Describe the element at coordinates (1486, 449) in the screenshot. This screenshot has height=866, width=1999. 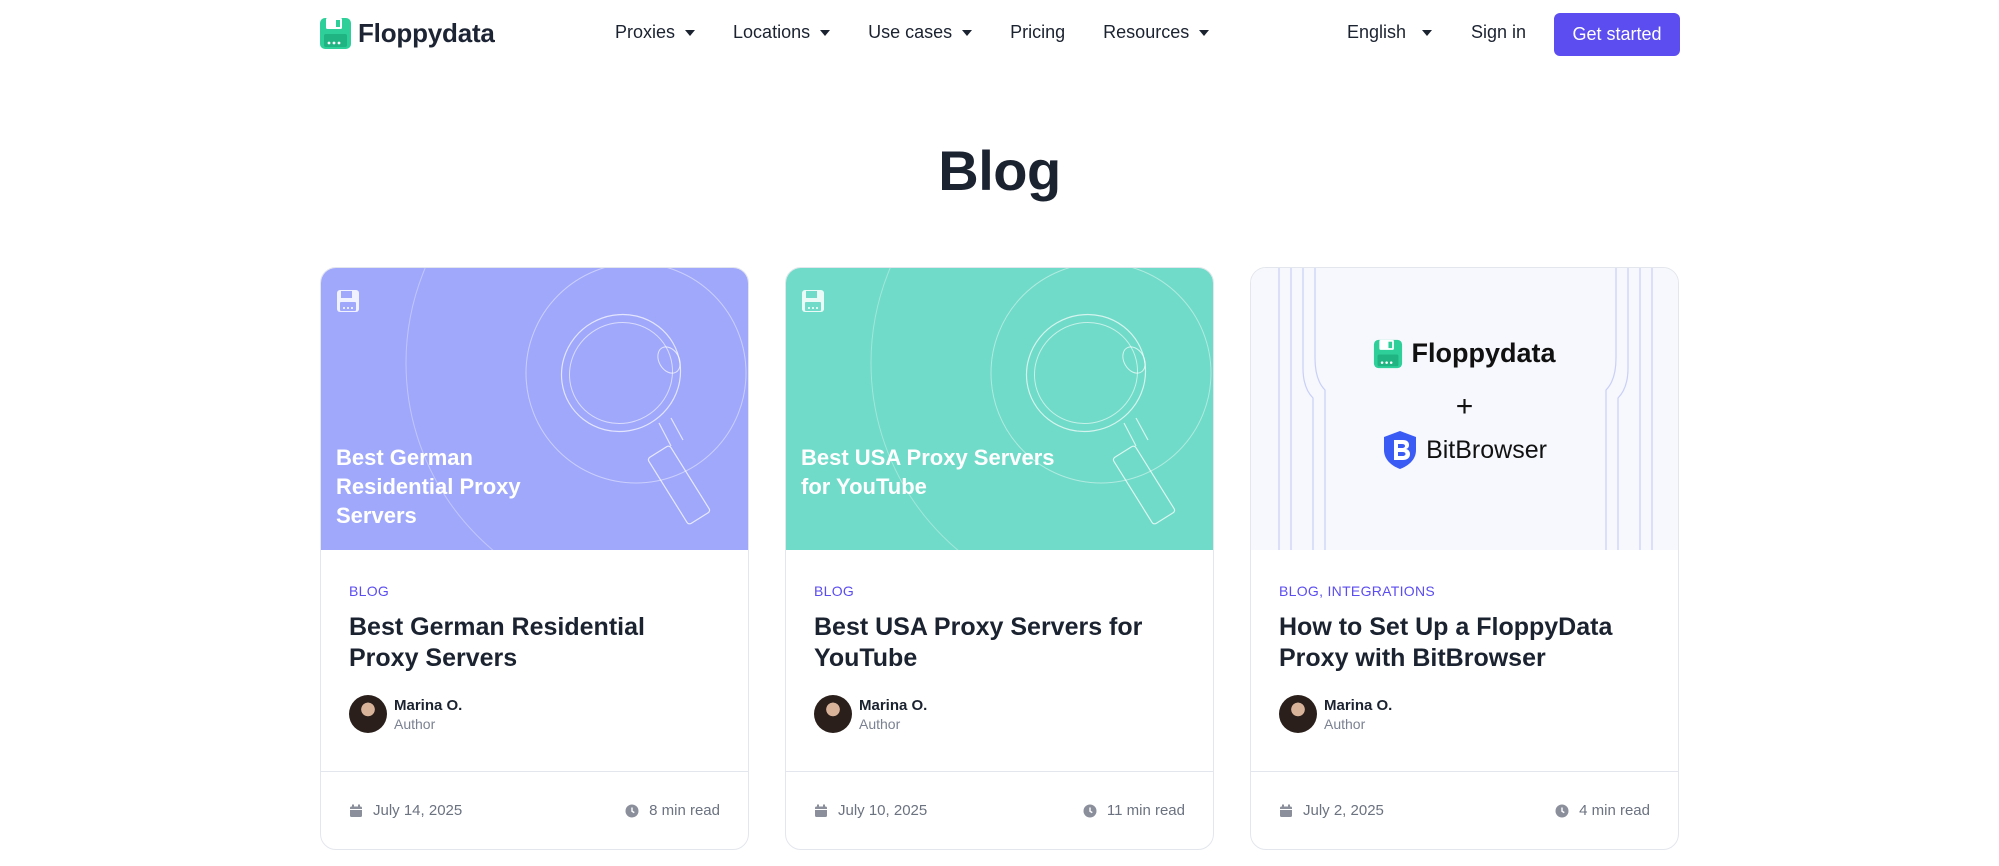
I see `partner-name-b: BitBrowser` at that location.